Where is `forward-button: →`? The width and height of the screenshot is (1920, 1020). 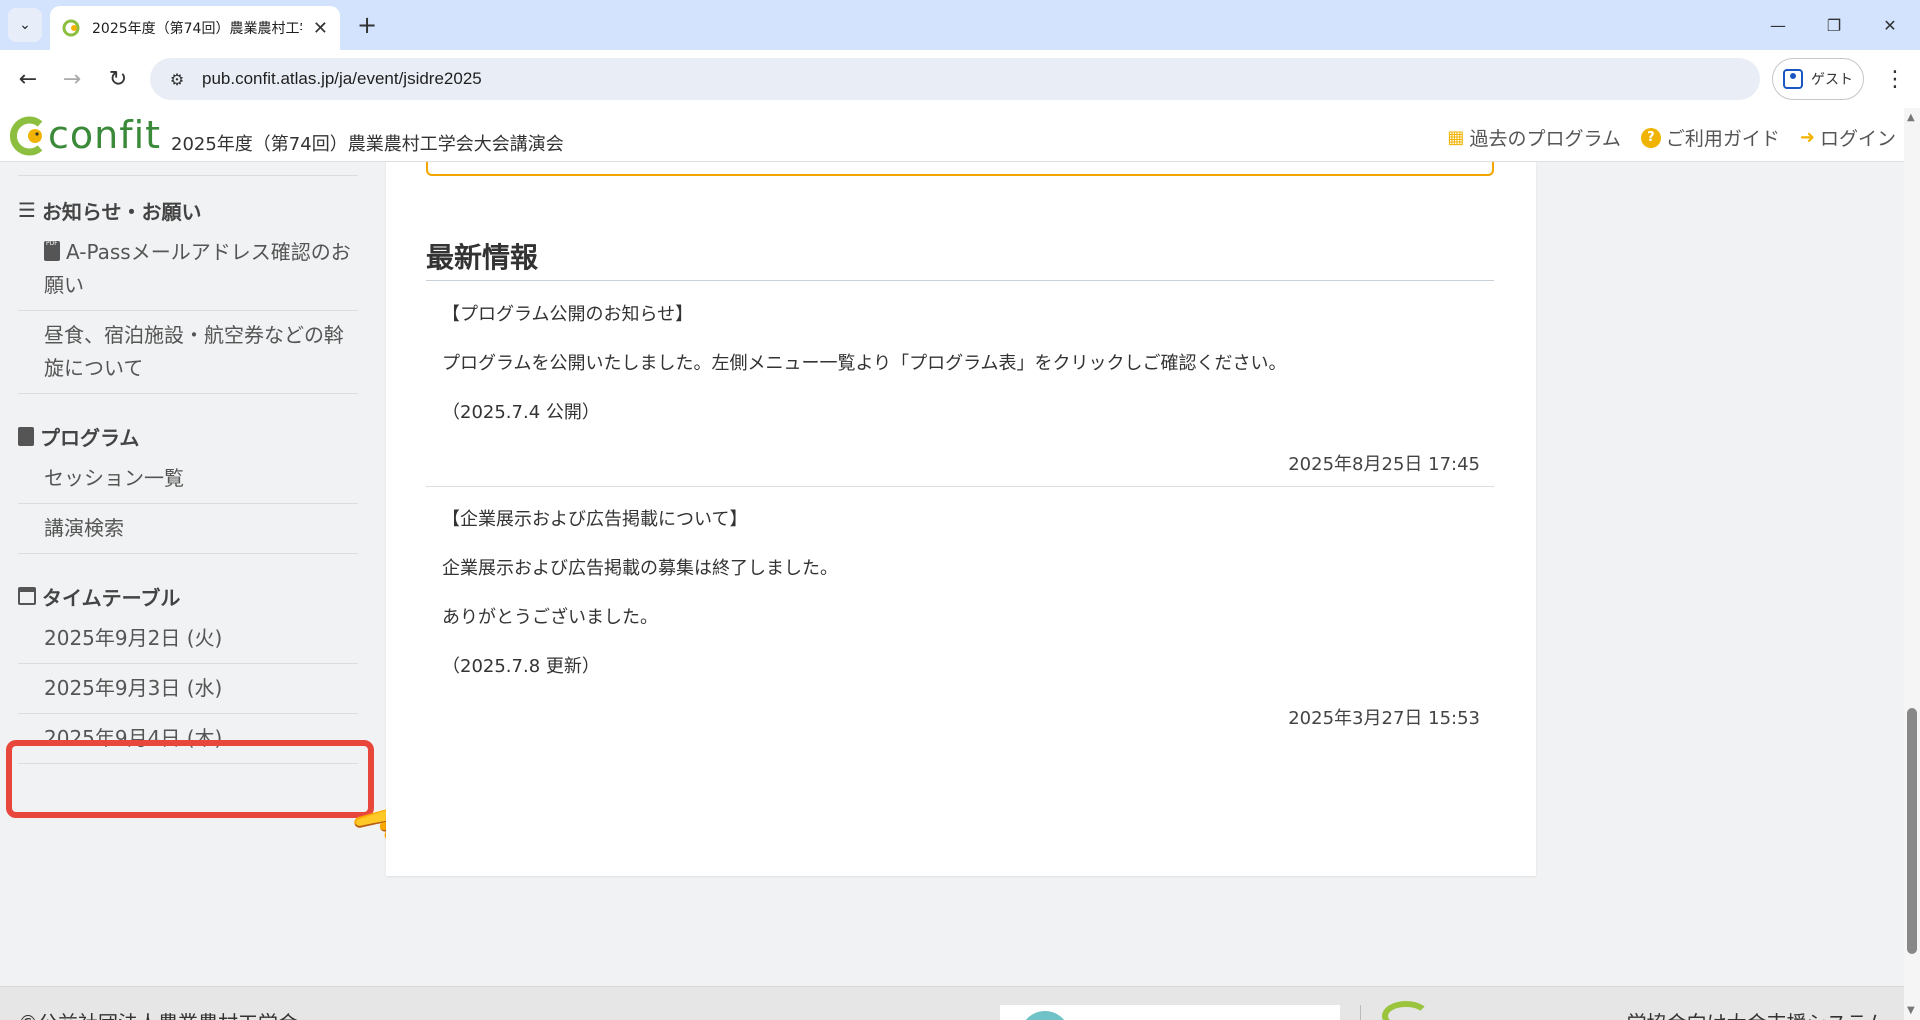
forward-button: → is located at coordinates (72, 79).